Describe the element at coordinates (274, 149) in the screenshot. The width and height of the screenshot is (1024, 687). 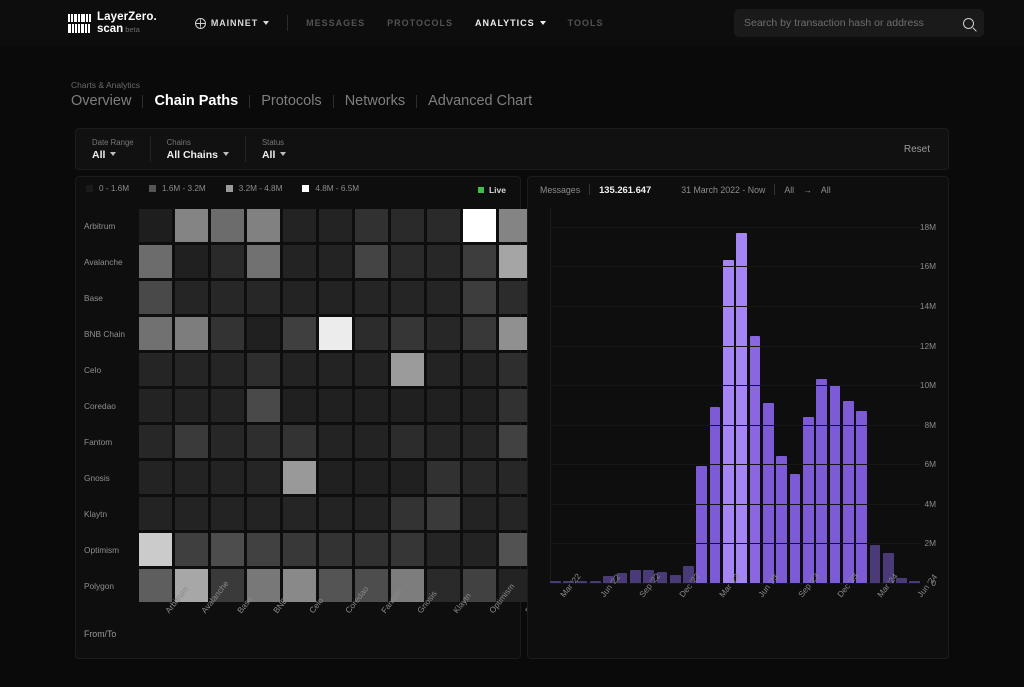
I see `filter-status: Status All` at that location.